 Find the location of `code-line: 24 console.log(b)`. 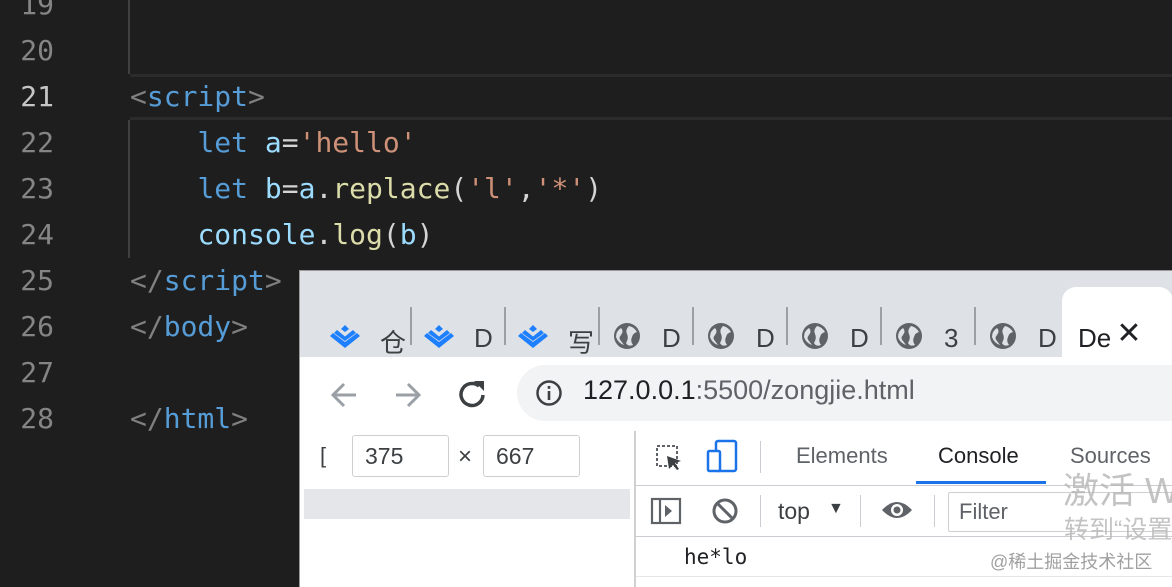

code-line: 24 console.log(b) is located at coordinates (586, 235).